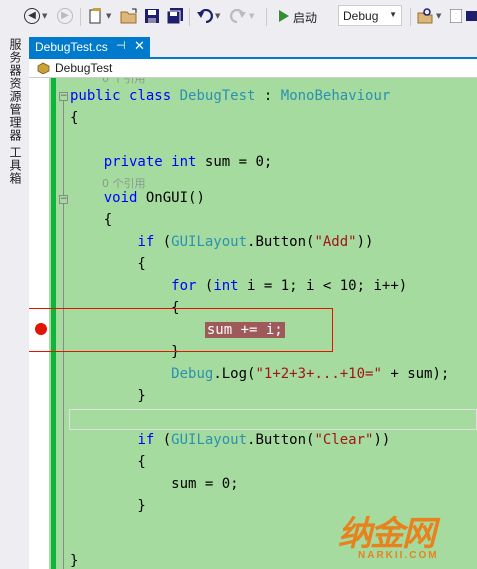 The height and width of the screenshot is (569, 477). I want to click on collapse-class-icon: −, so click(63, 96).